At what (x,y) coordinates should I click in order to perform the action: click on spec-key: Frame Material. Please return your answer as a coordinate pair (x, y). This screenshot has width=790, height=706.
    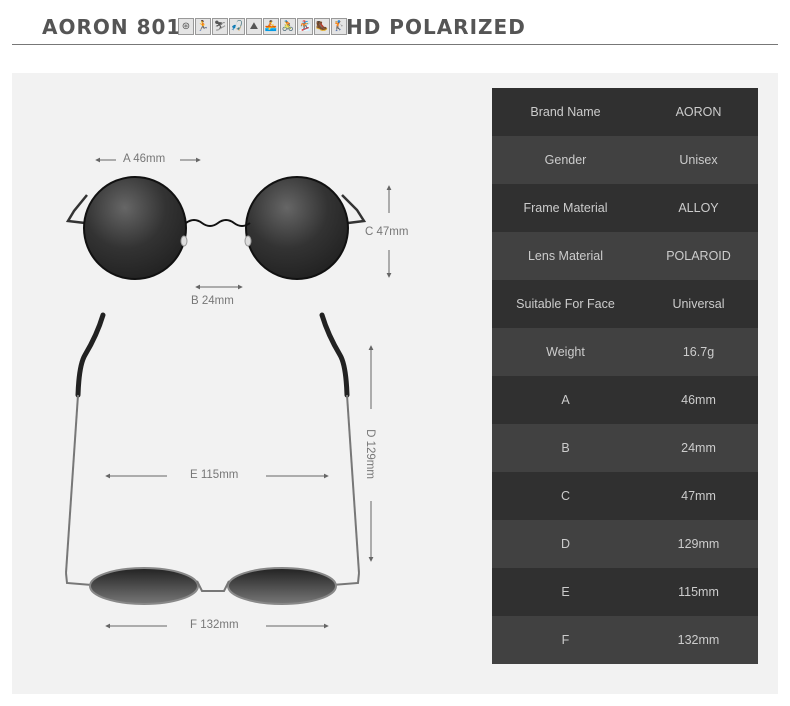
    Looking at the image, I should click on (565, 208).